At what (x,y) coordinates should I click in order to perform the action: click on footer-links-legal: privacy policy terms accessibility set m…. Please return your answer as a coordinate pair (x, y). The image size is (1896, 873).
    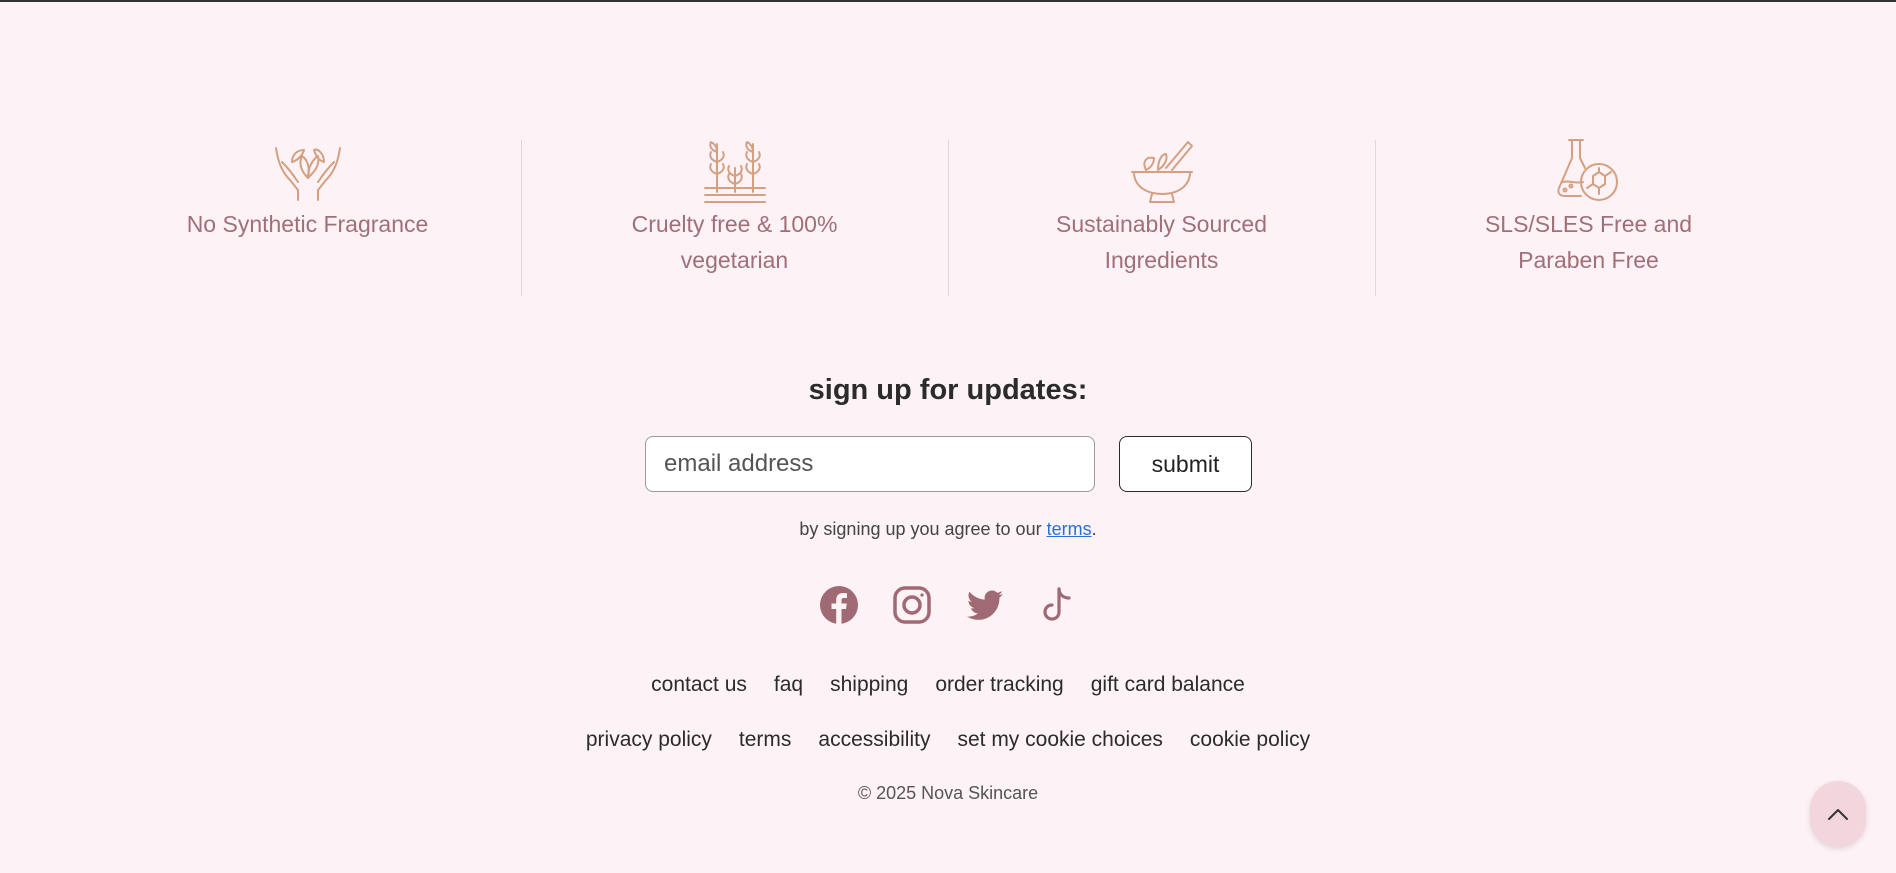
    Looking at the image, I should click on (948, 740).